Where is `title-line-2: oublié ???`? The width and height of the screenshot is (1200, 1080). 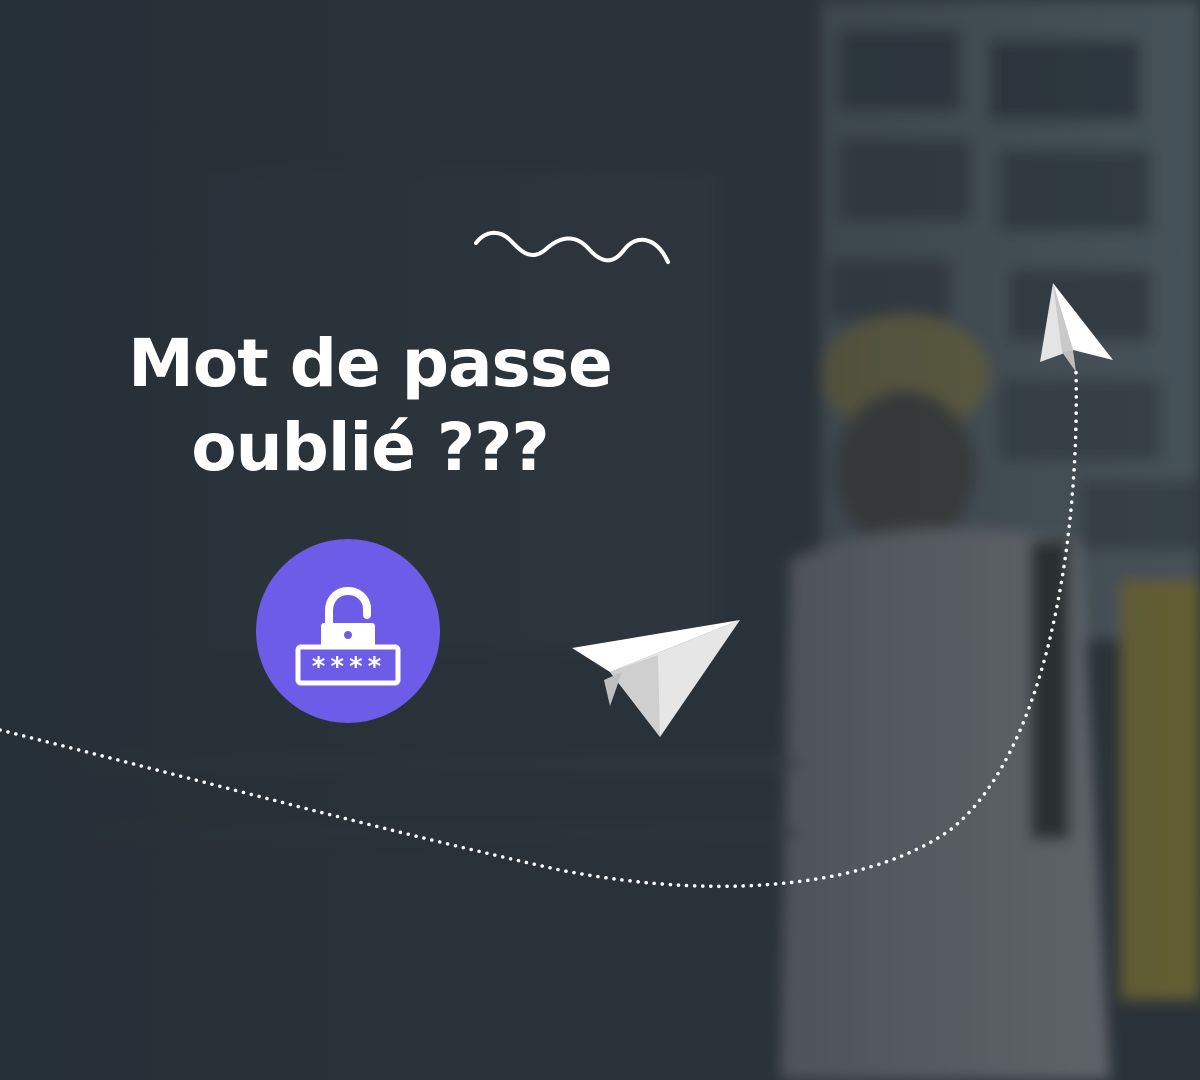 title-line-2: oublié ??? is located at coordinates (370, 447).